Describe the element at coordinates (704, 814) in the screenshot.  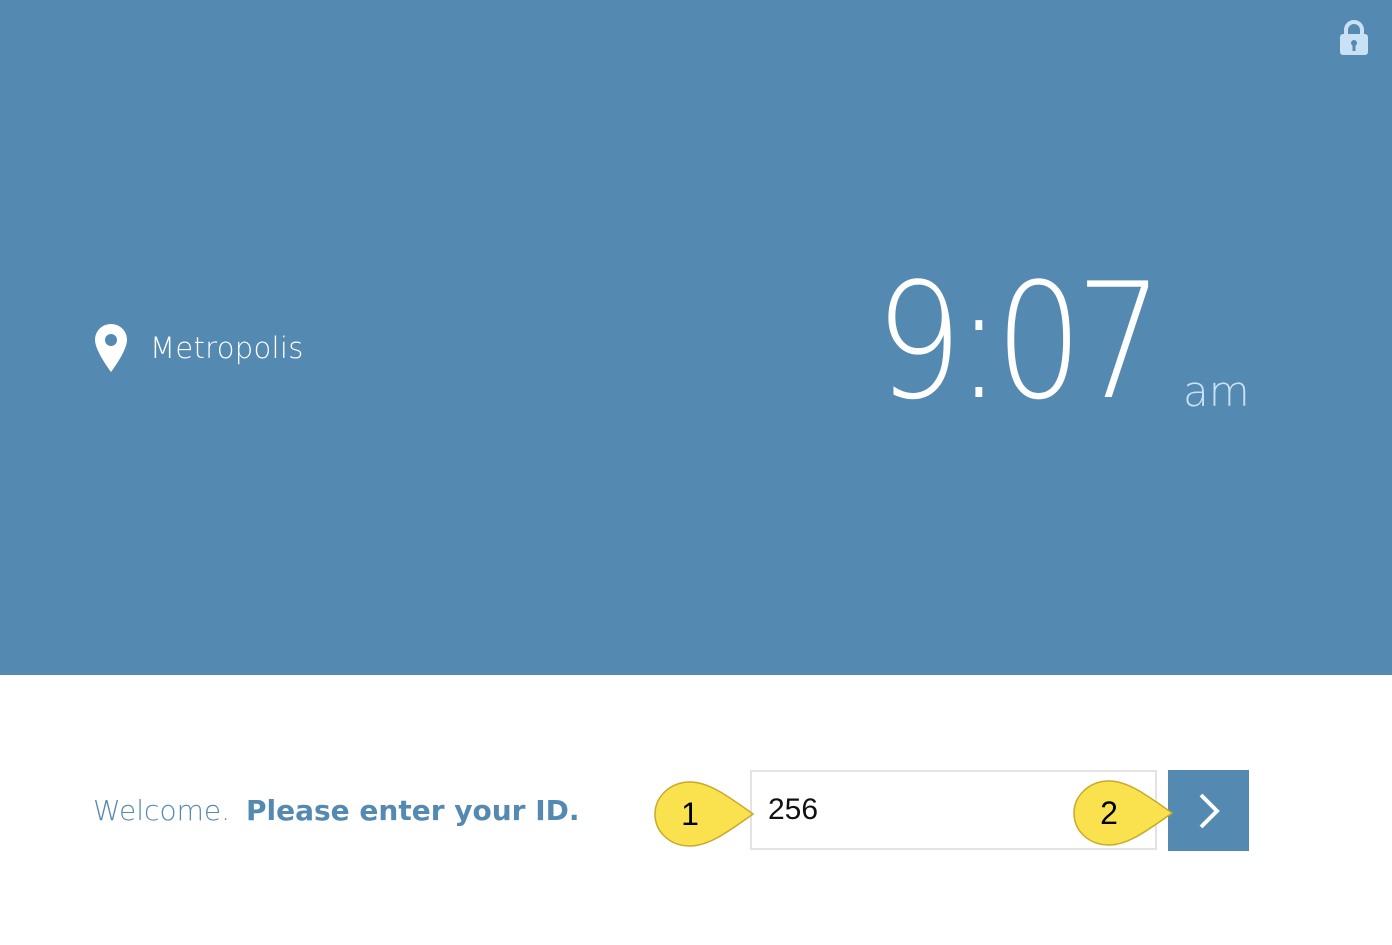
I see `callout-marker-1: 1` at that location.